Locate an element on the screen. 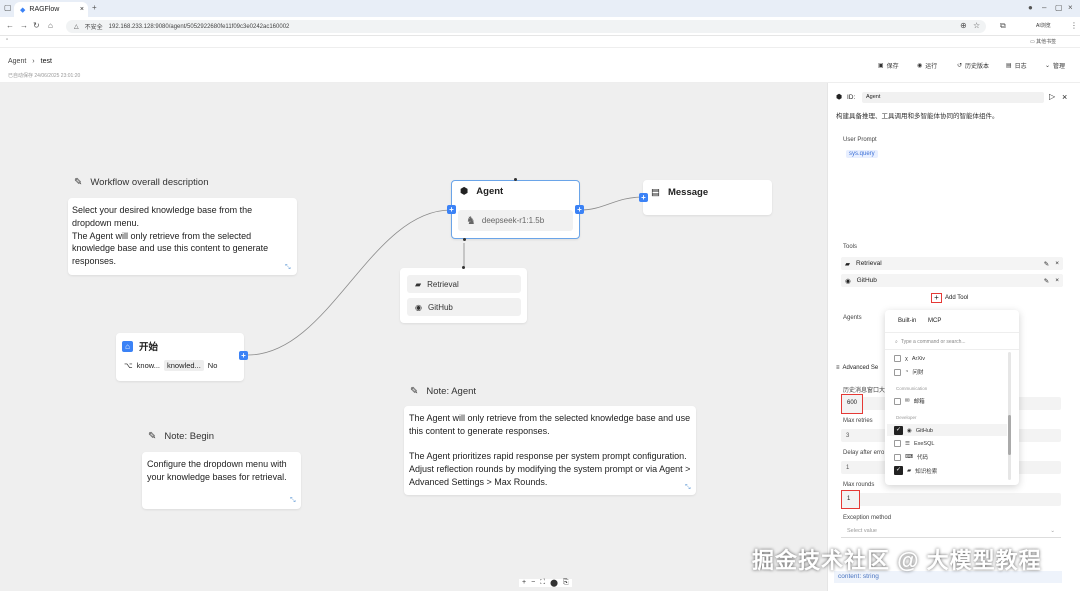  reload-icon: ↻ is located at coordinates (36, 25).